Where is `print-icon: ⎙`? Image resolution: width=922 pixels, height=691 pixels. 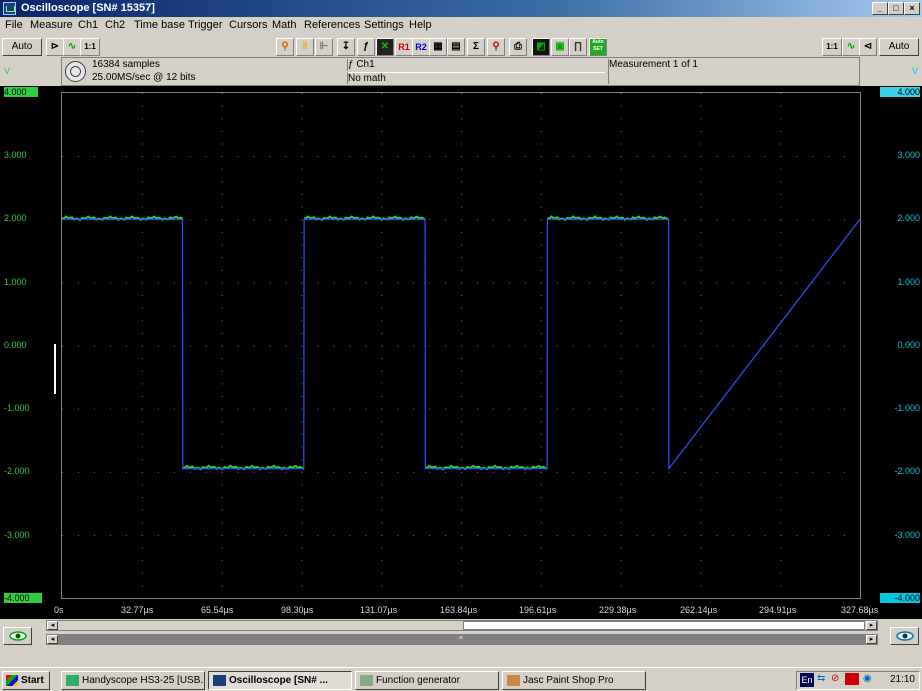 print-icon: ⎙ is located at coordinates (518, 47).